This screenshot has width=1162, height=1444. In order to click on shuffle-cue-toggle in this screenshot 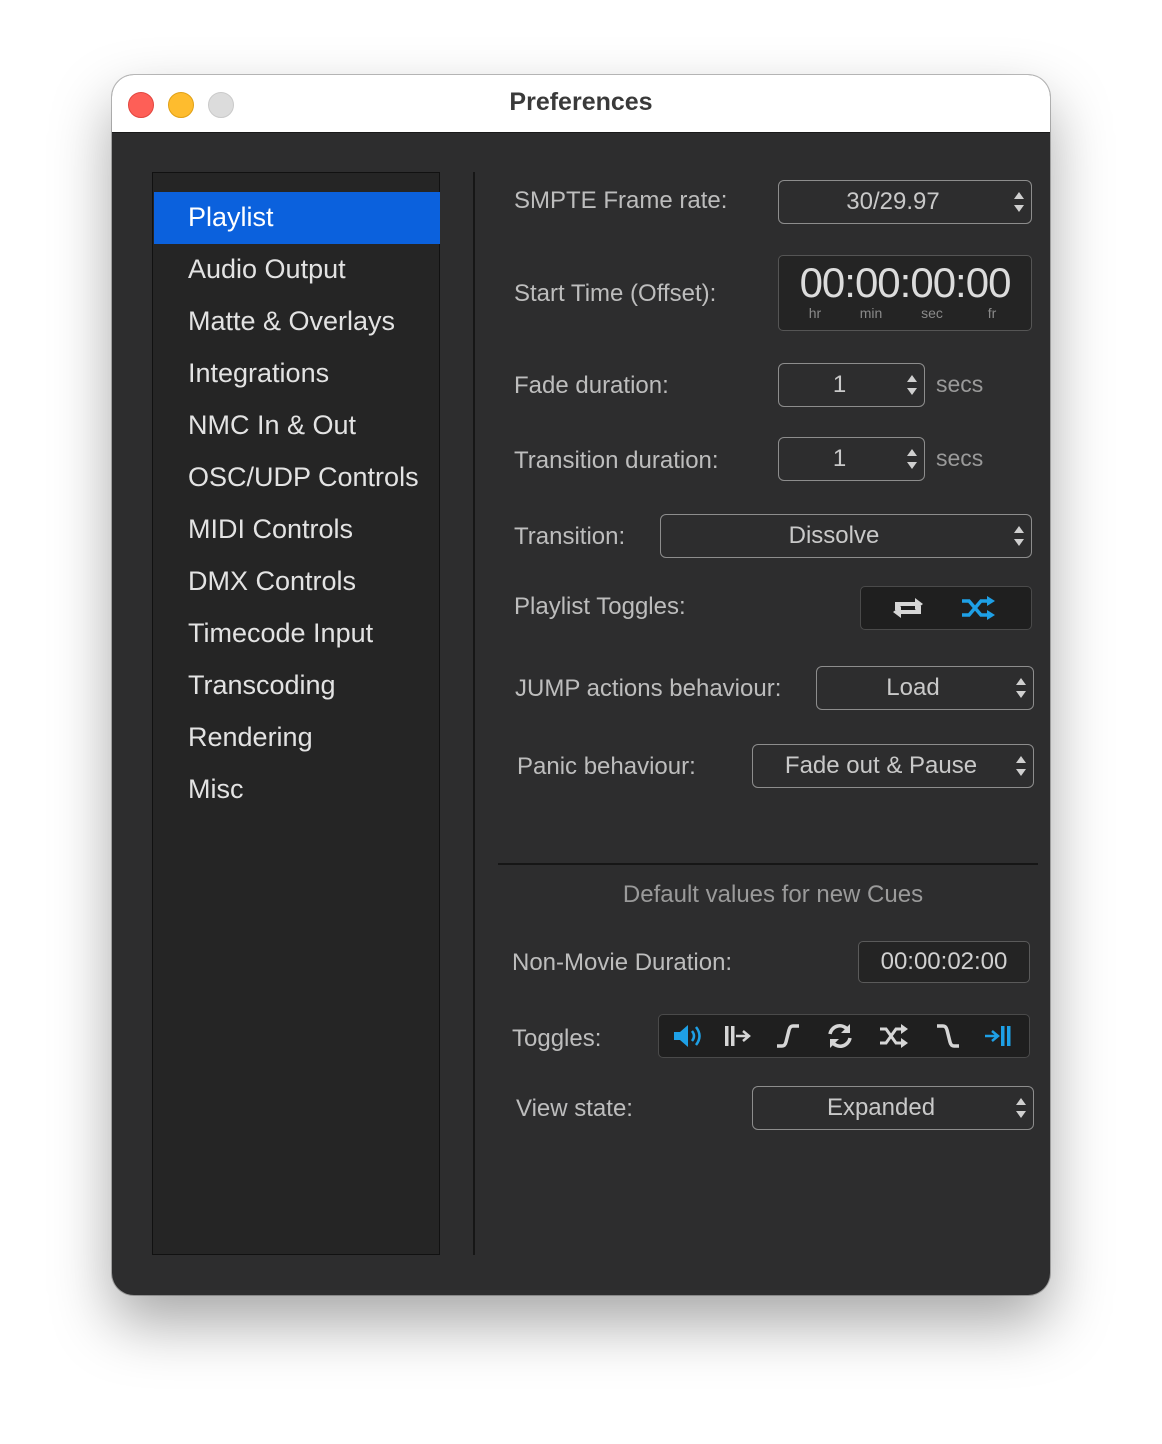, I will do `click(894, 1036)`.